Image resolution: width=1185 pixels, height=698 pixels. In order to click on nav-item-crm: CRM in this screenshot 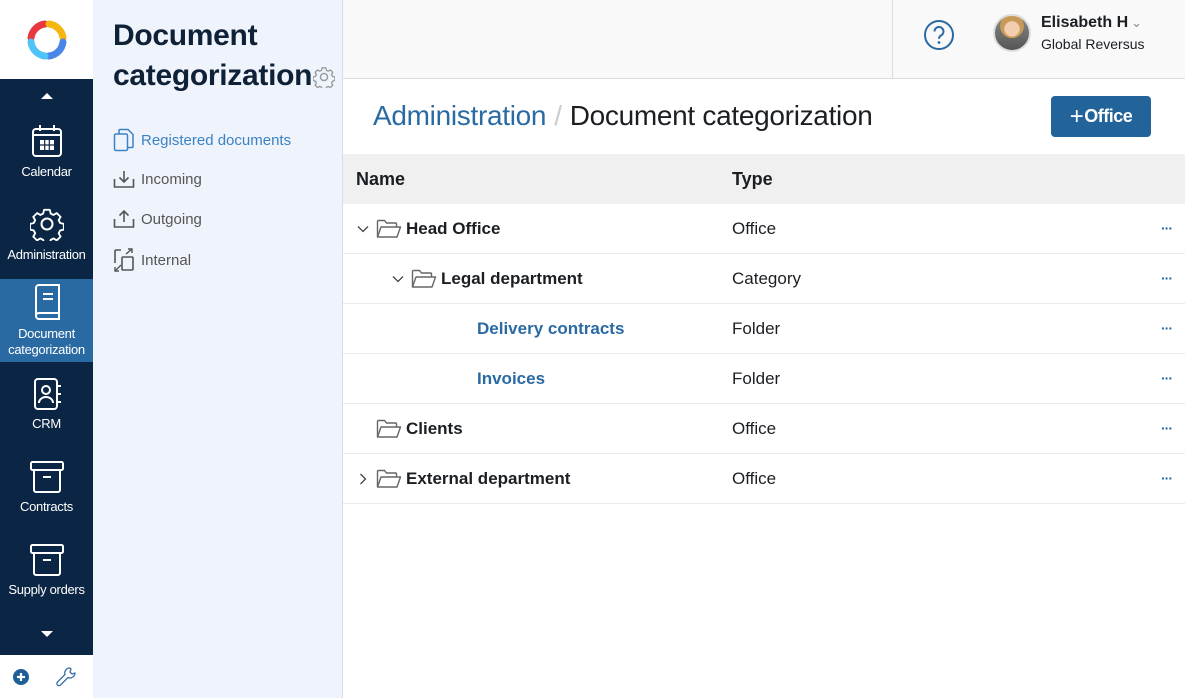, I will do `click(46, 413)`.